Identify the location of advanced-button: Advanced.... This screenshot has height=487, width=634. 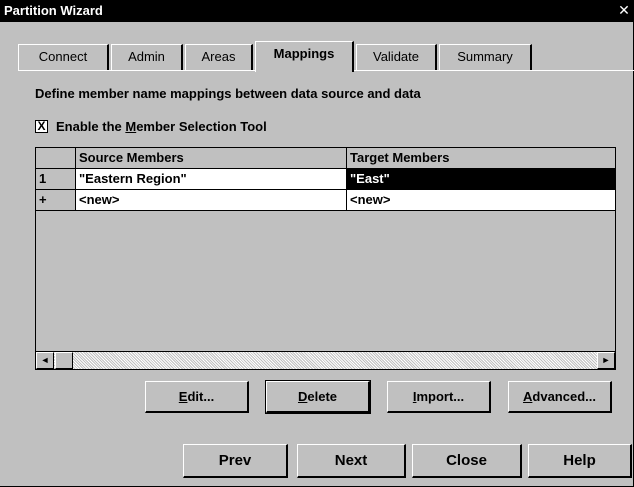
(560, 397).